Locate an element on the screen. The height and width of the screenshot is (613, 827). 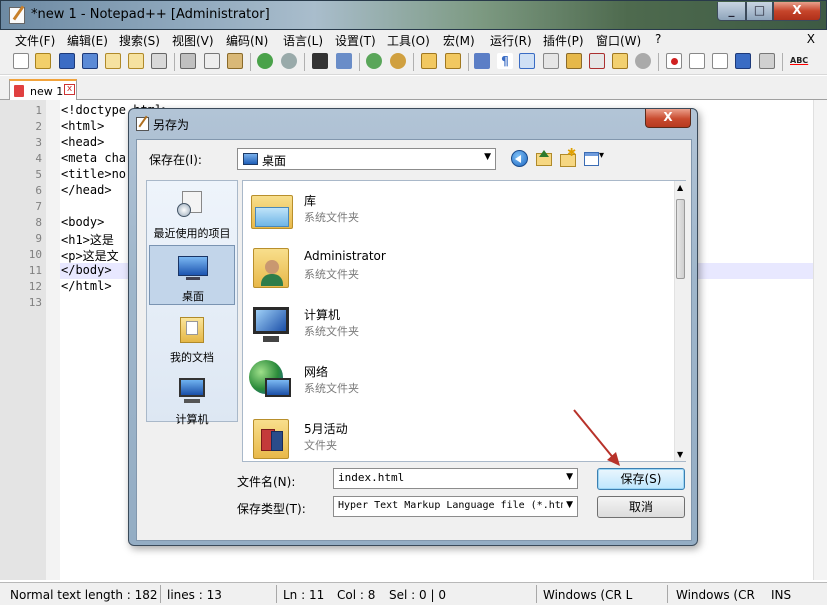
dialog-close-button: X is located at coordinates (668, 118).